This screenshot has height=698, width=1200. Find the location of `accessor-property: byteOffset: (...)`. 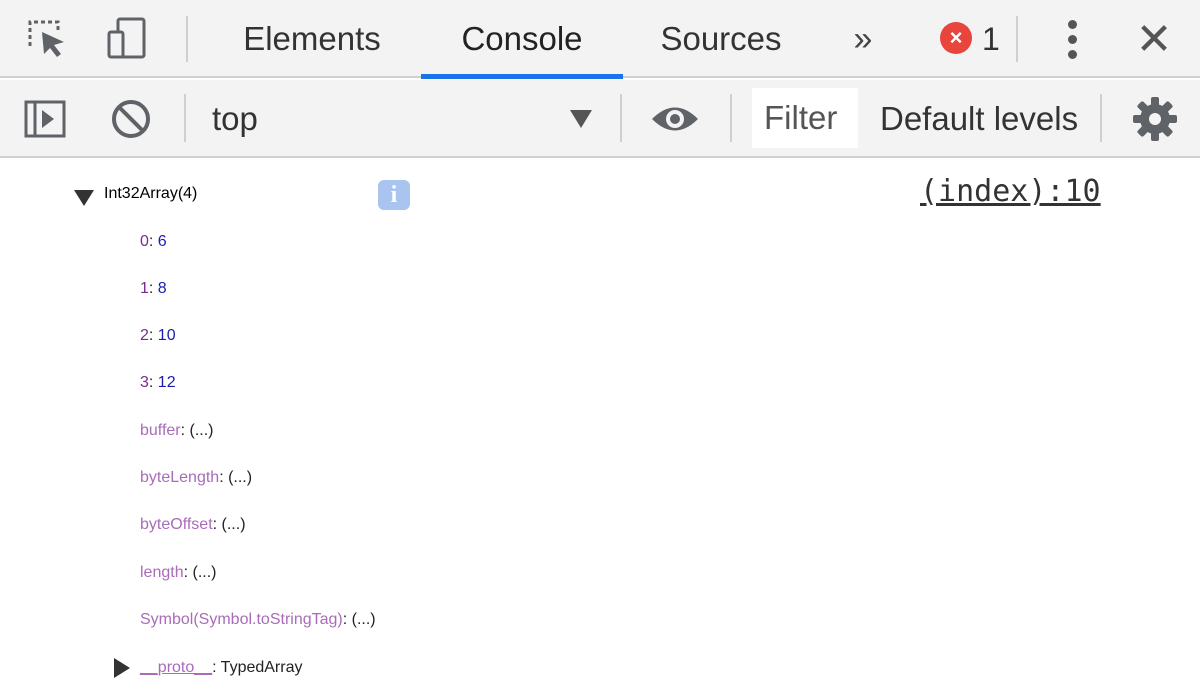

accessor-property: byteOffset: (...) is located at coordinates (193, 524).